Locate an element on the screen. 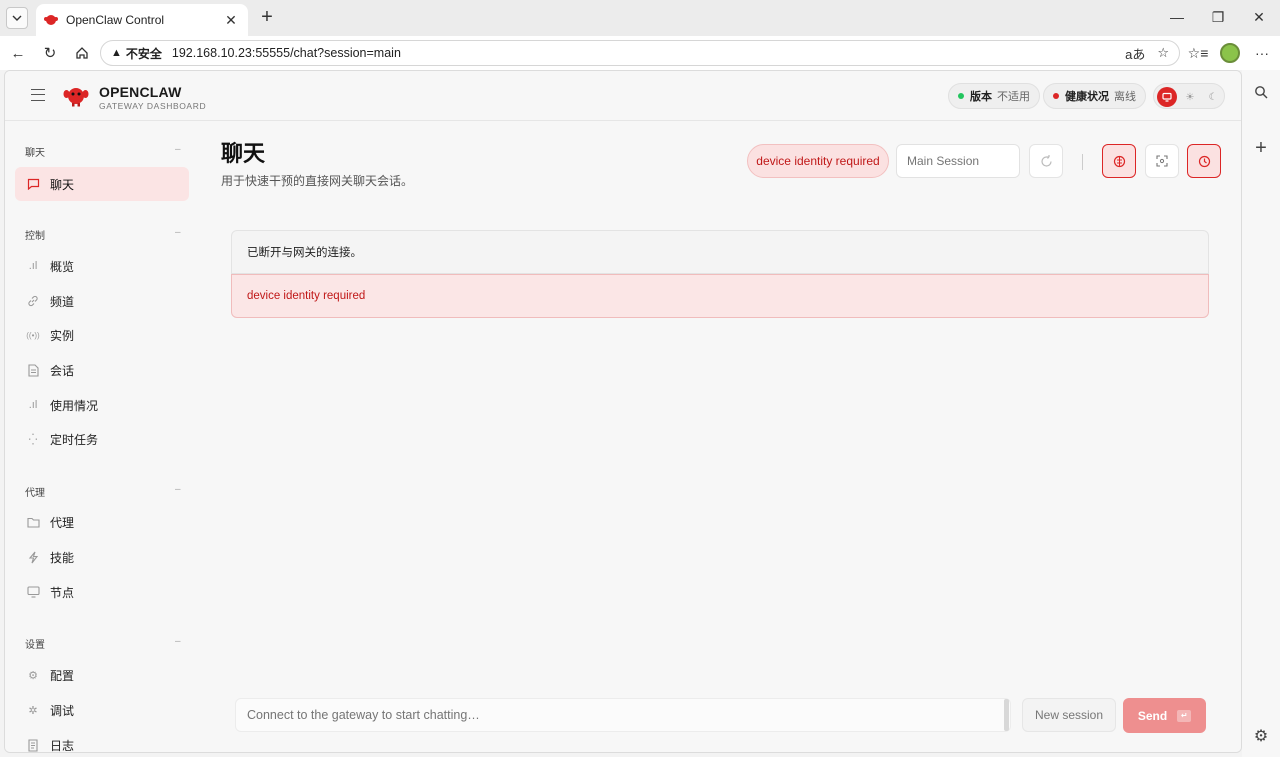  sidebar-item-logs: 日志 is located at coordinates (102, 740).